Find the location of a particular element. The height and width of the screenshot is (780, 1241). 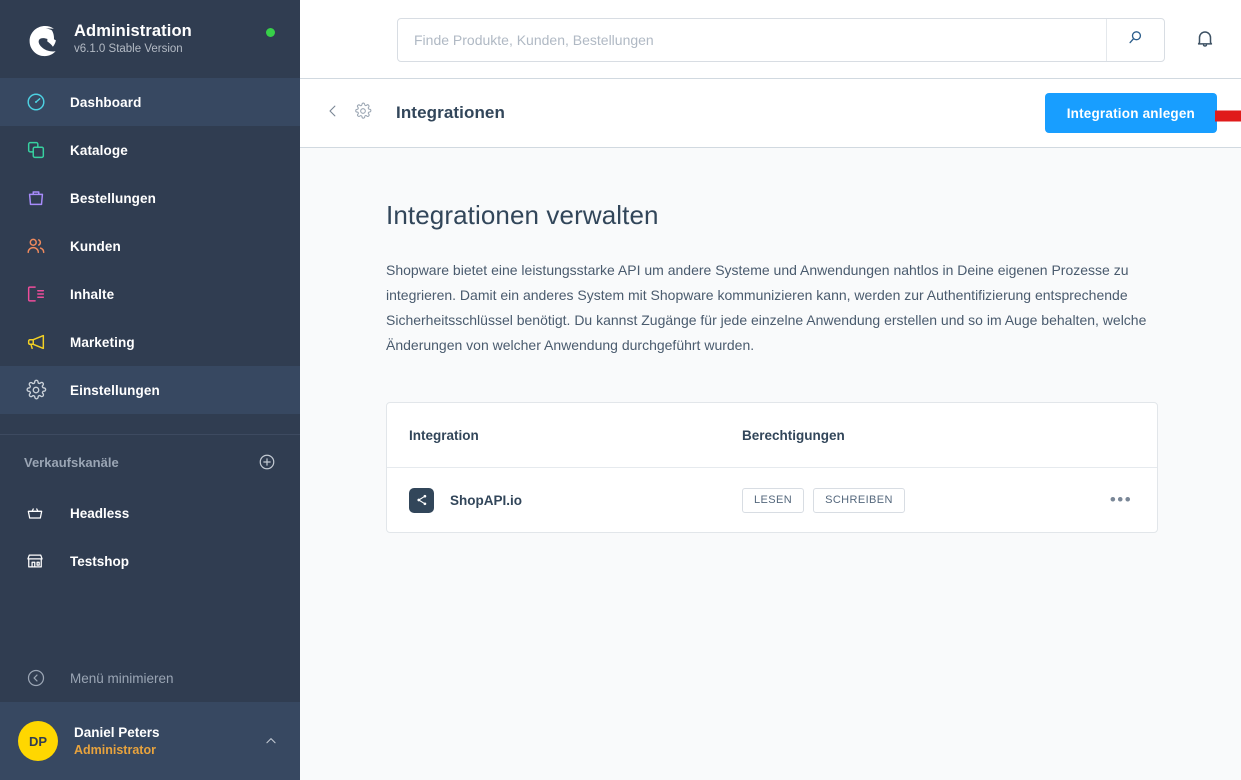

sidebar-item-bestellungen: Bestellungen is located at coordinates (150, 198).